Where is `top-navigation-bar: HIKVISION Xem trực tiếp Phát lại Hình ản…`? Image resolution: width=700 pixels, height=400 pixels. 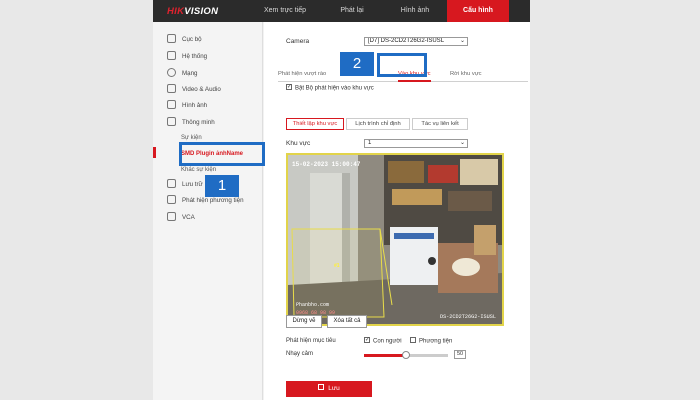 top-navigation-bar: HIKVISION Xem trực tiếp Phát lại Hình ản… is located at coordinates (341, 11).